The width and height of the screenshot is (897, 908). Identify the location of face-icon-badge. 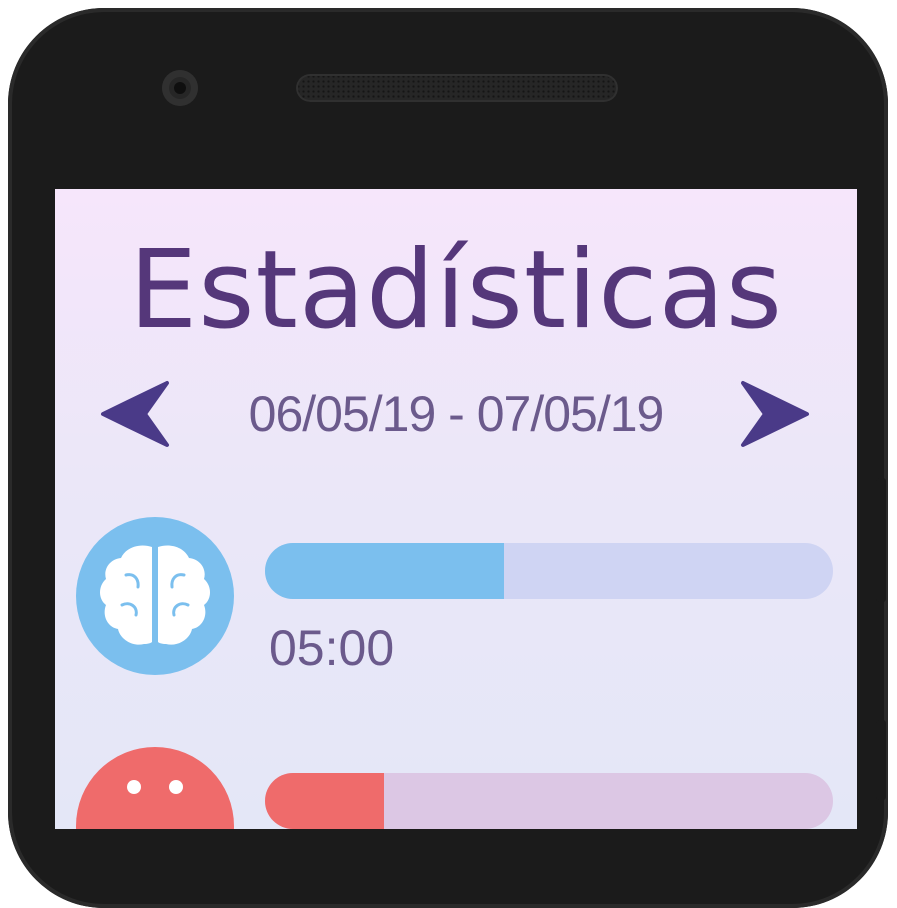
(155, 788).